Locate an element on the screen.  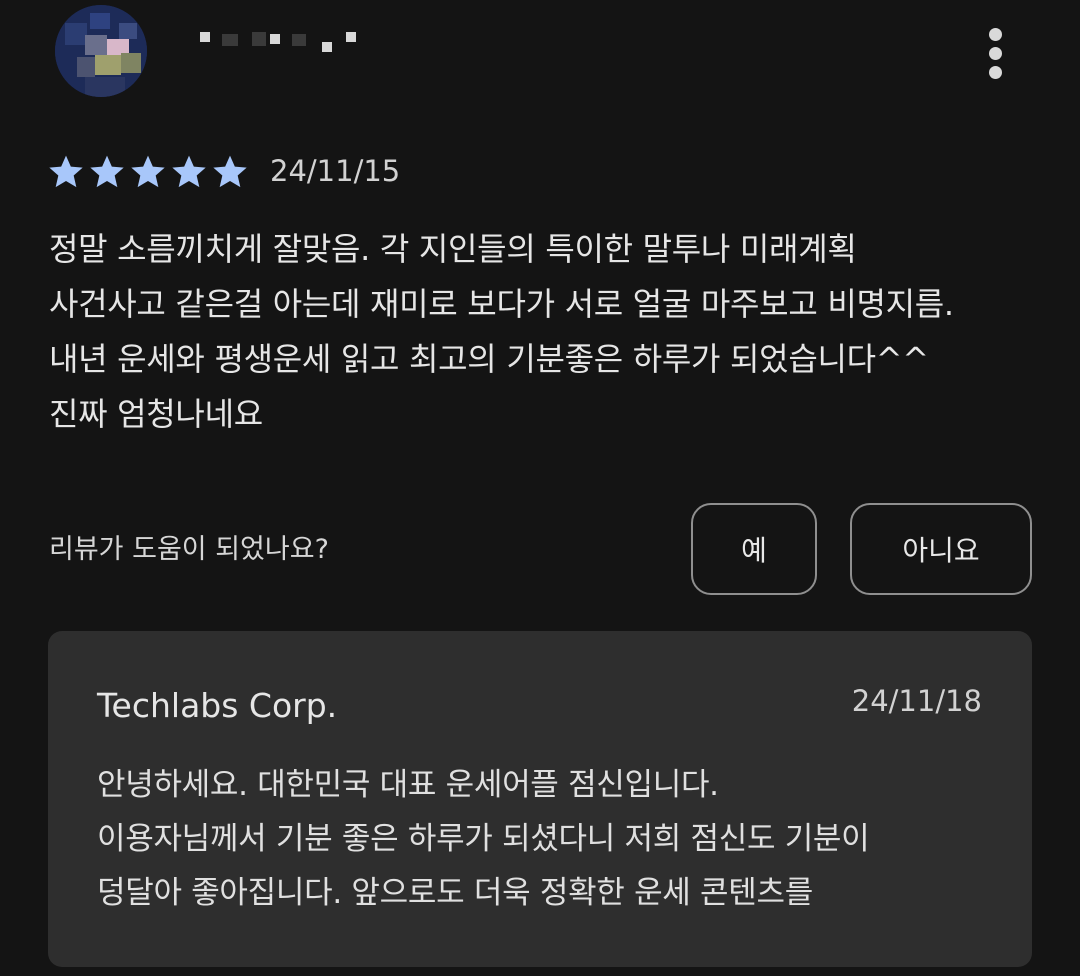
star-rating is located at coordinates (148, 172).